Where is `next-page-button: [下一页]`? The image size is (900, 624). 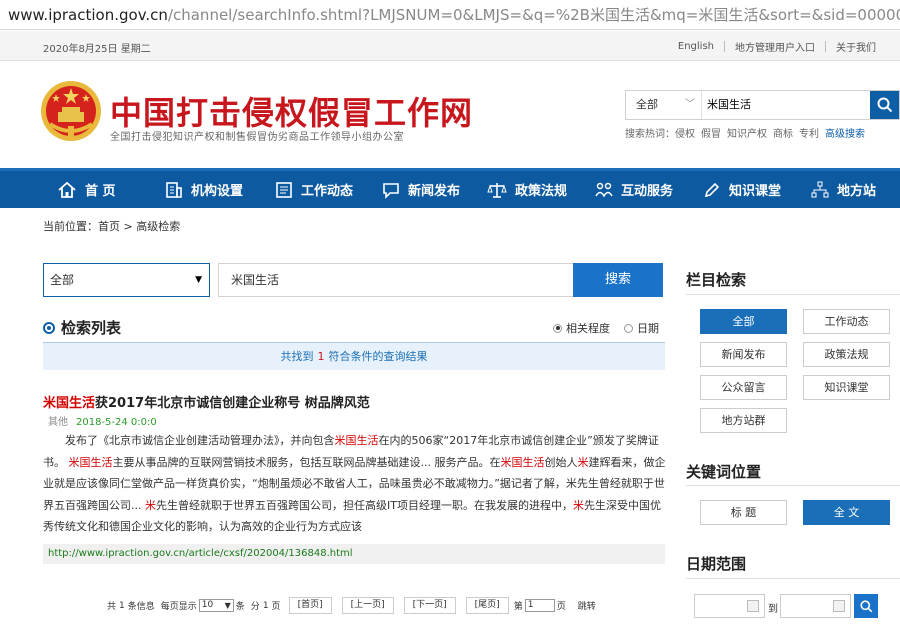 next-page-button: [下一页] is located at coordinates (429, 605).